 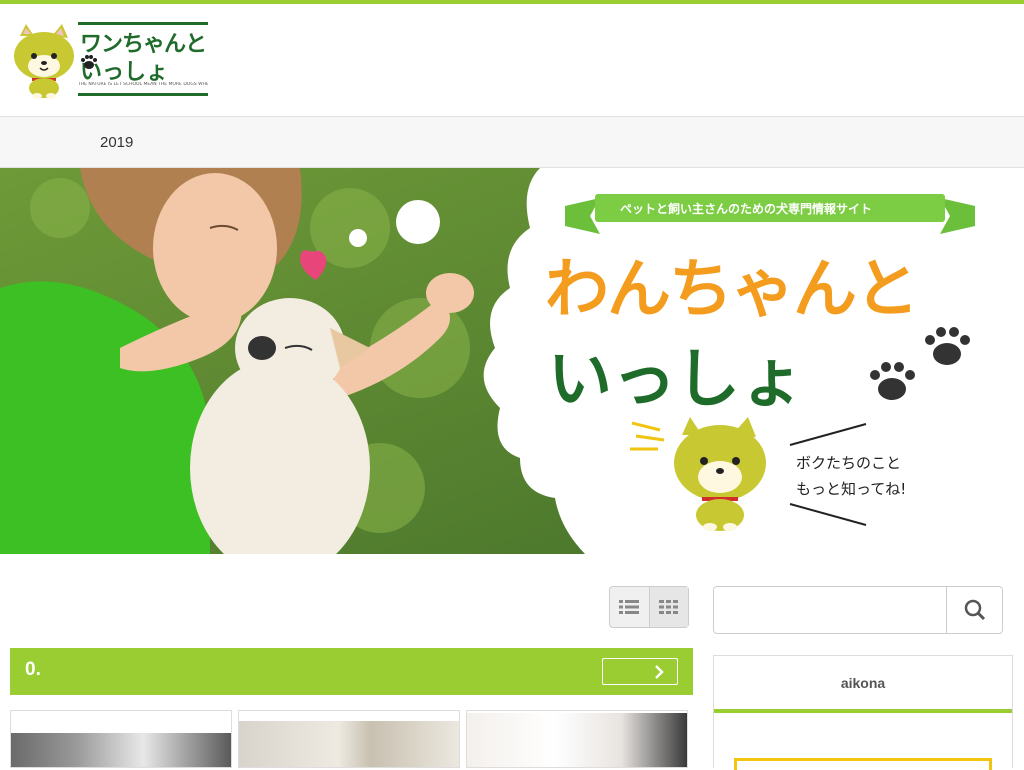 I want to click on view-toggle, so click(x=649, y=607).